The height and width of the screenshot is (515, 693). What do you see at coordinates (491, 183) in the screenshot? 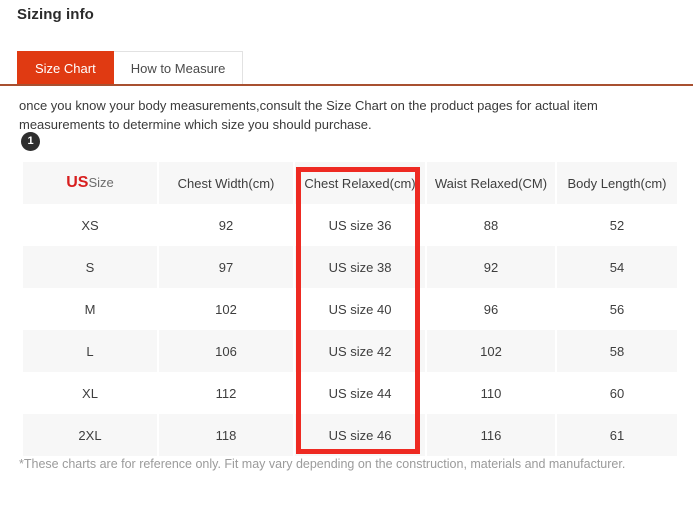
I see `column-header-waist-relaxed: Waist Relaxed(CM)` at bounding box center [491, 183].